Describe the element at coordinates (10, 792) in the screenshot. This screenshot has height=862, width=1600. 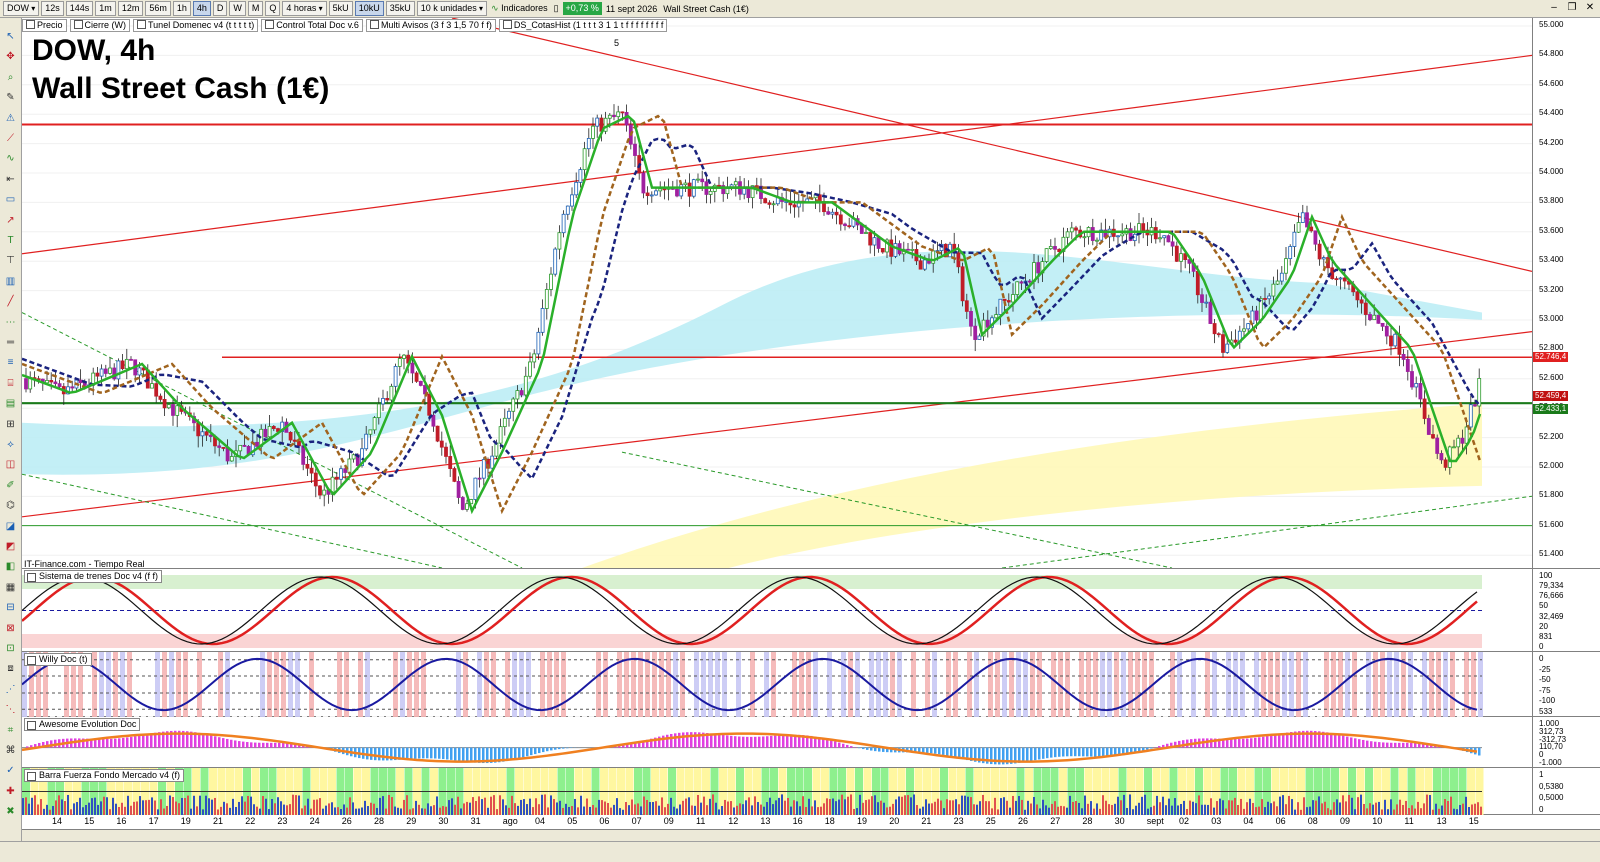
I see `plus-icon: ✚` at that location.